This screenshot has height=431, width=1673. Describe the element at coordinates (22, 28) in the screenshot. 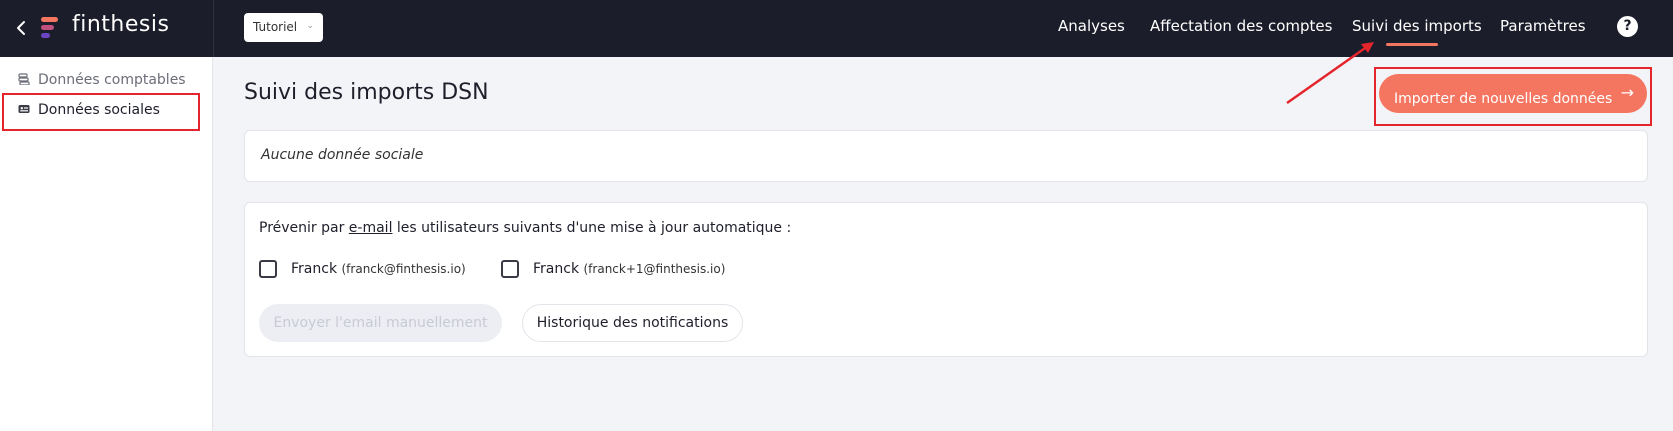

I see `chevron-left-icon` at that location.